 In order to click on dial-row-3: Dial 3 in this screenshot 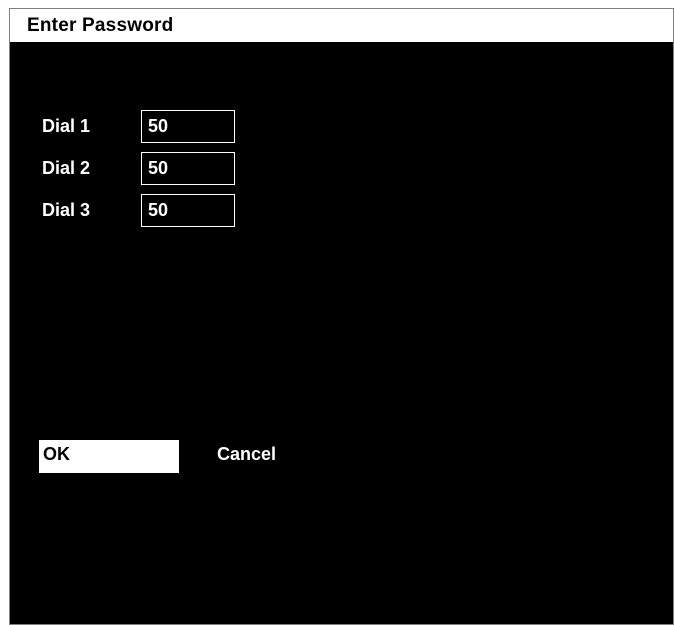, I will do `click(144, 210)`.